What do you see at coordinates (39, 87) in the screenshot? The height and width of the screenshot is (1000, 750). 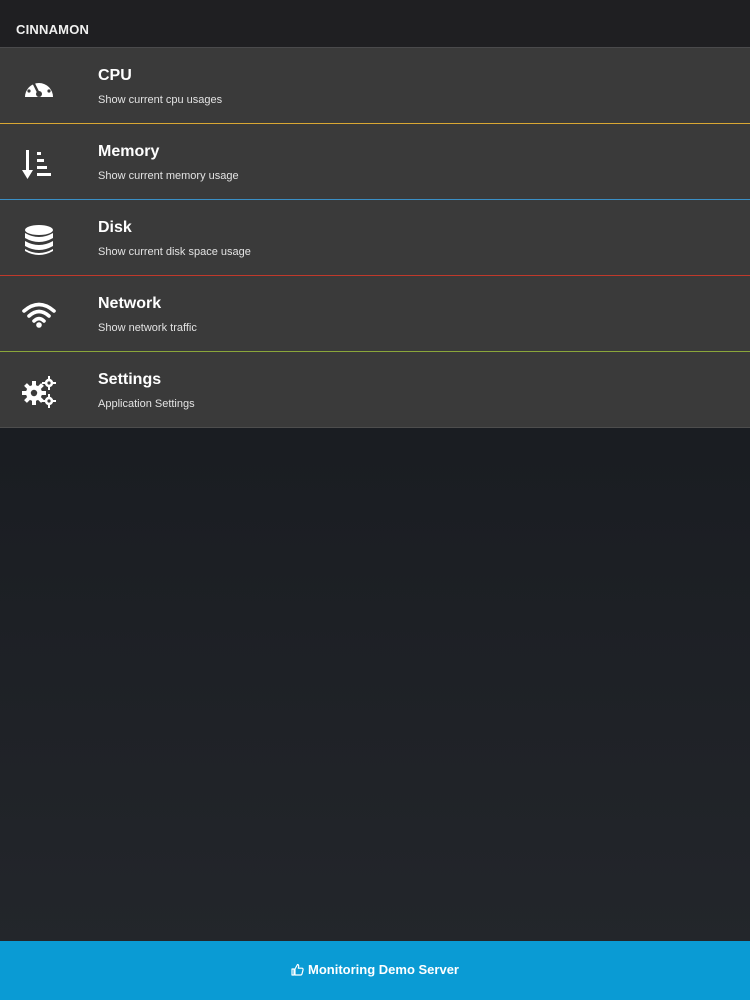 I see `dashboard-gauge-icon` at bounding box center [39, 87].